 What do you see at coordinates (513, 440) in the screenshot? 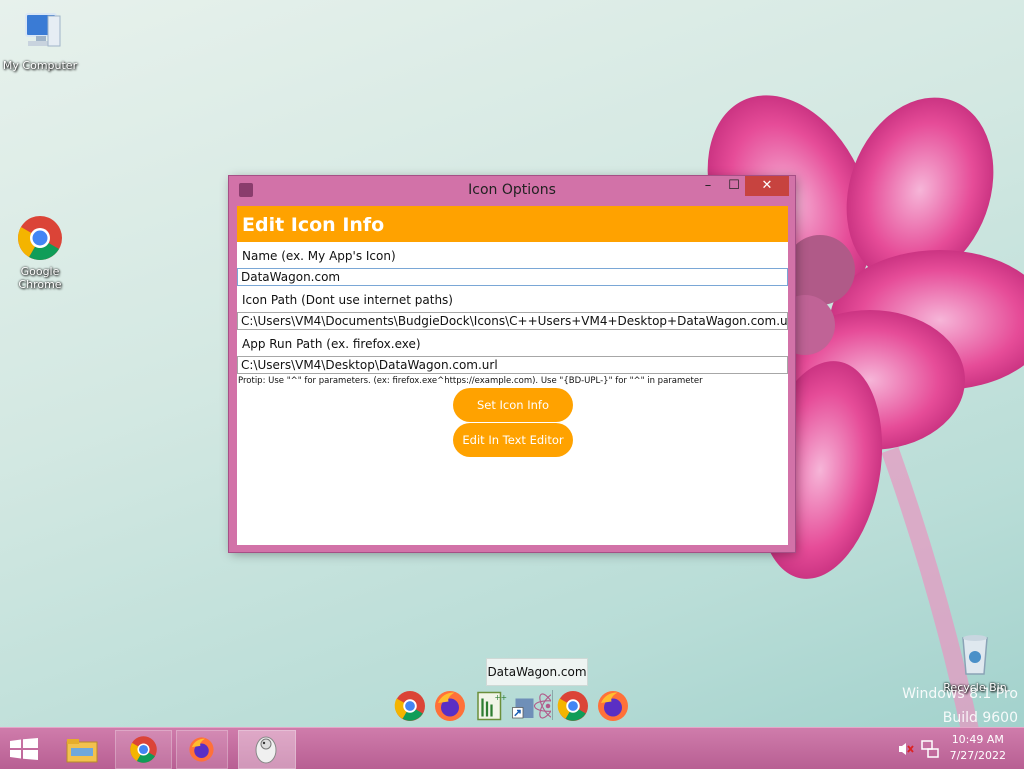
I see `edit-in-text-editor-button: Edit In Text Editor` at bounding box center [513, 440].